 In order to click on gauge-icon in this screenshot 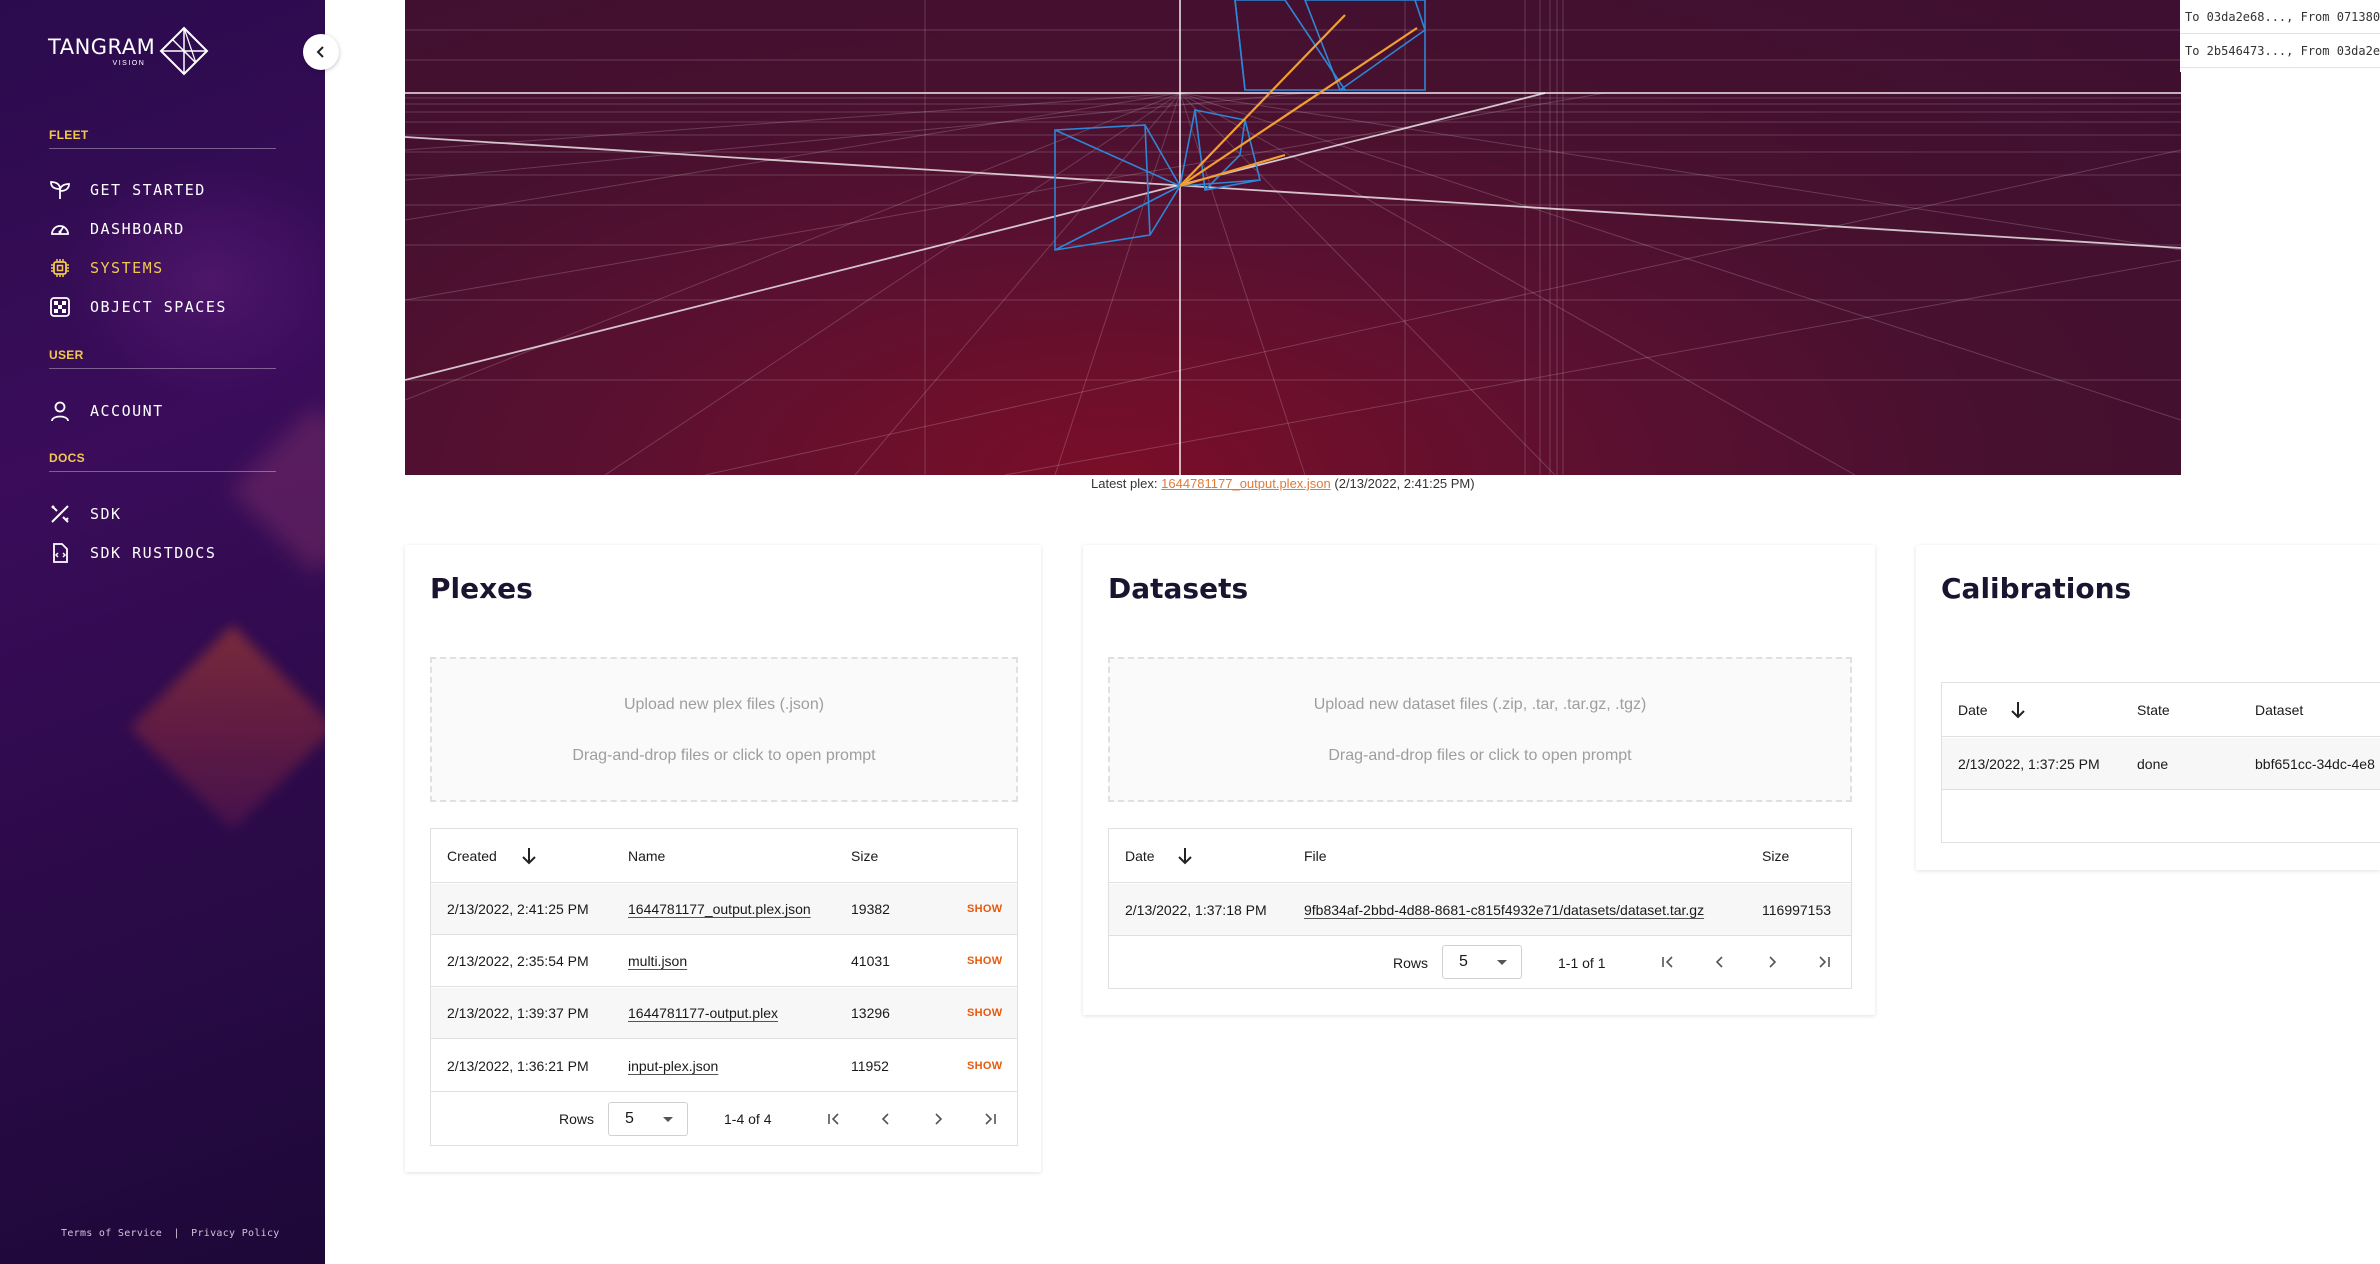, I will do `click(60, 229)`.